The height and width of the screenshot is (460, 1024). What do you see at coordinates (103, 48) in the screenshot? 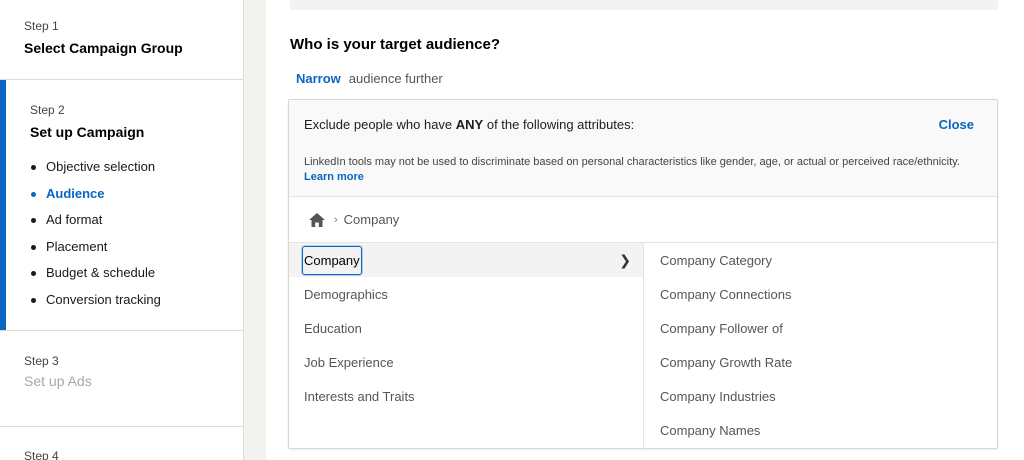
I see `step-title: Select Campaign Group` at bounding box center [103, 48].